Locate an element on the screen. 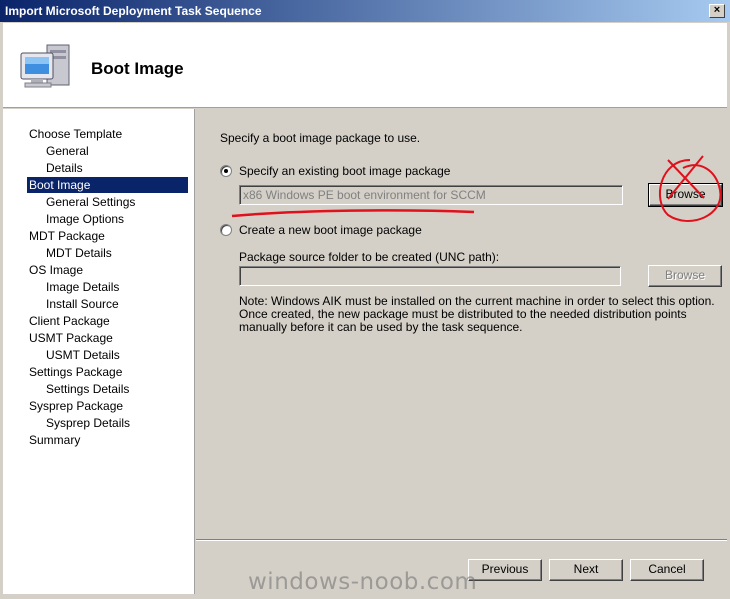 The image size is (730, 599). nav-item-general: General is located at coordinates (66, 151).